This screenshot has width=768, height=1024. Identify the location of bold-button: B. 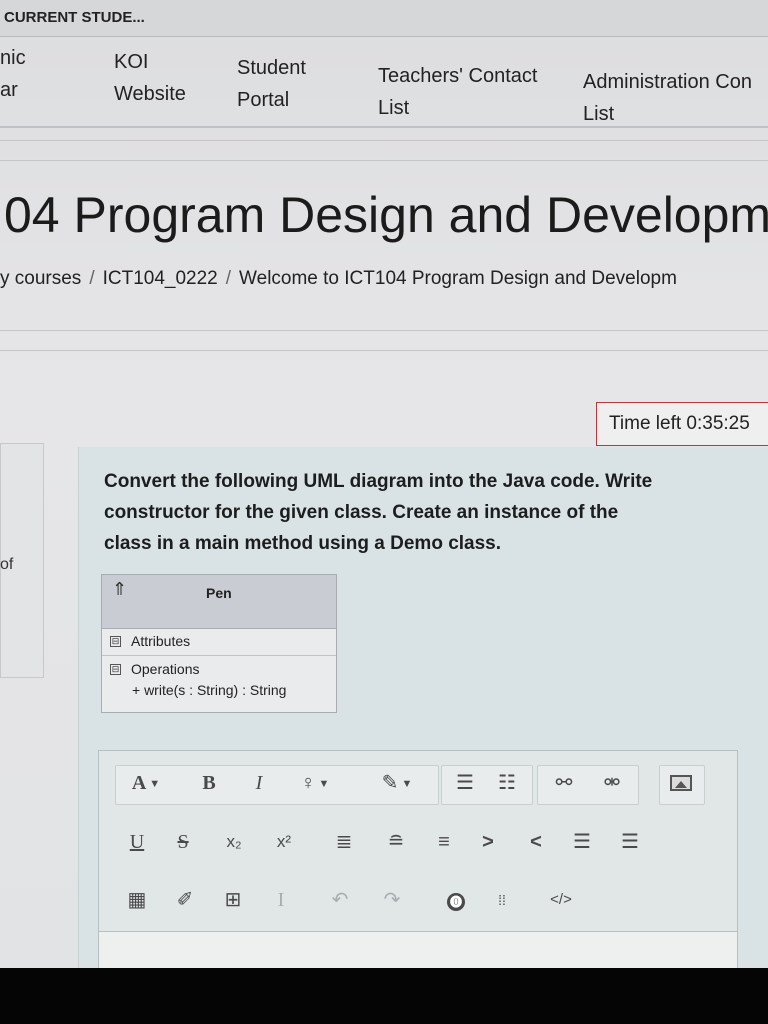
(209, 783).